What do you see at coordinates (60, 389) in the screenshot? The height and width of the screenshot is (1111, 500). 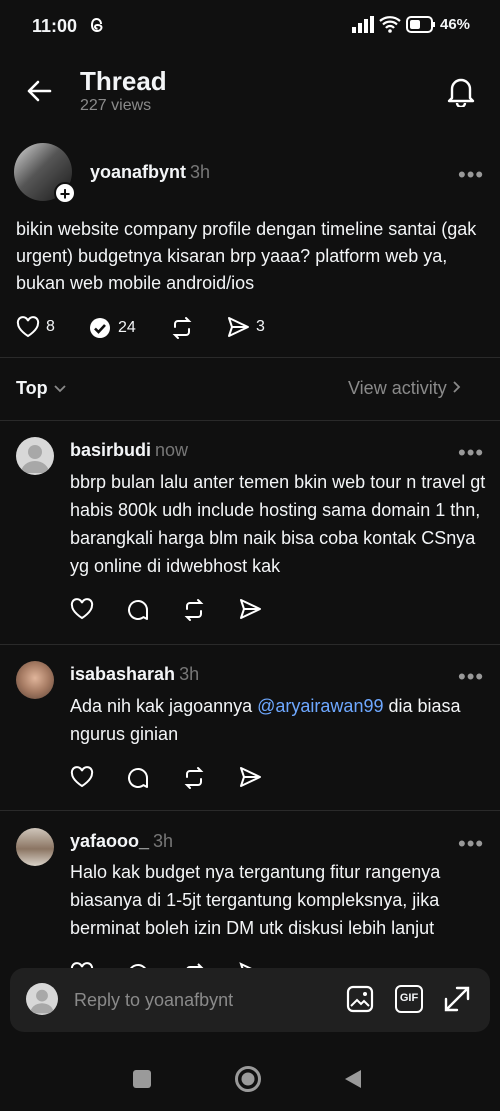 I see `chevron-down-icon` at bounding box center [60, 389].